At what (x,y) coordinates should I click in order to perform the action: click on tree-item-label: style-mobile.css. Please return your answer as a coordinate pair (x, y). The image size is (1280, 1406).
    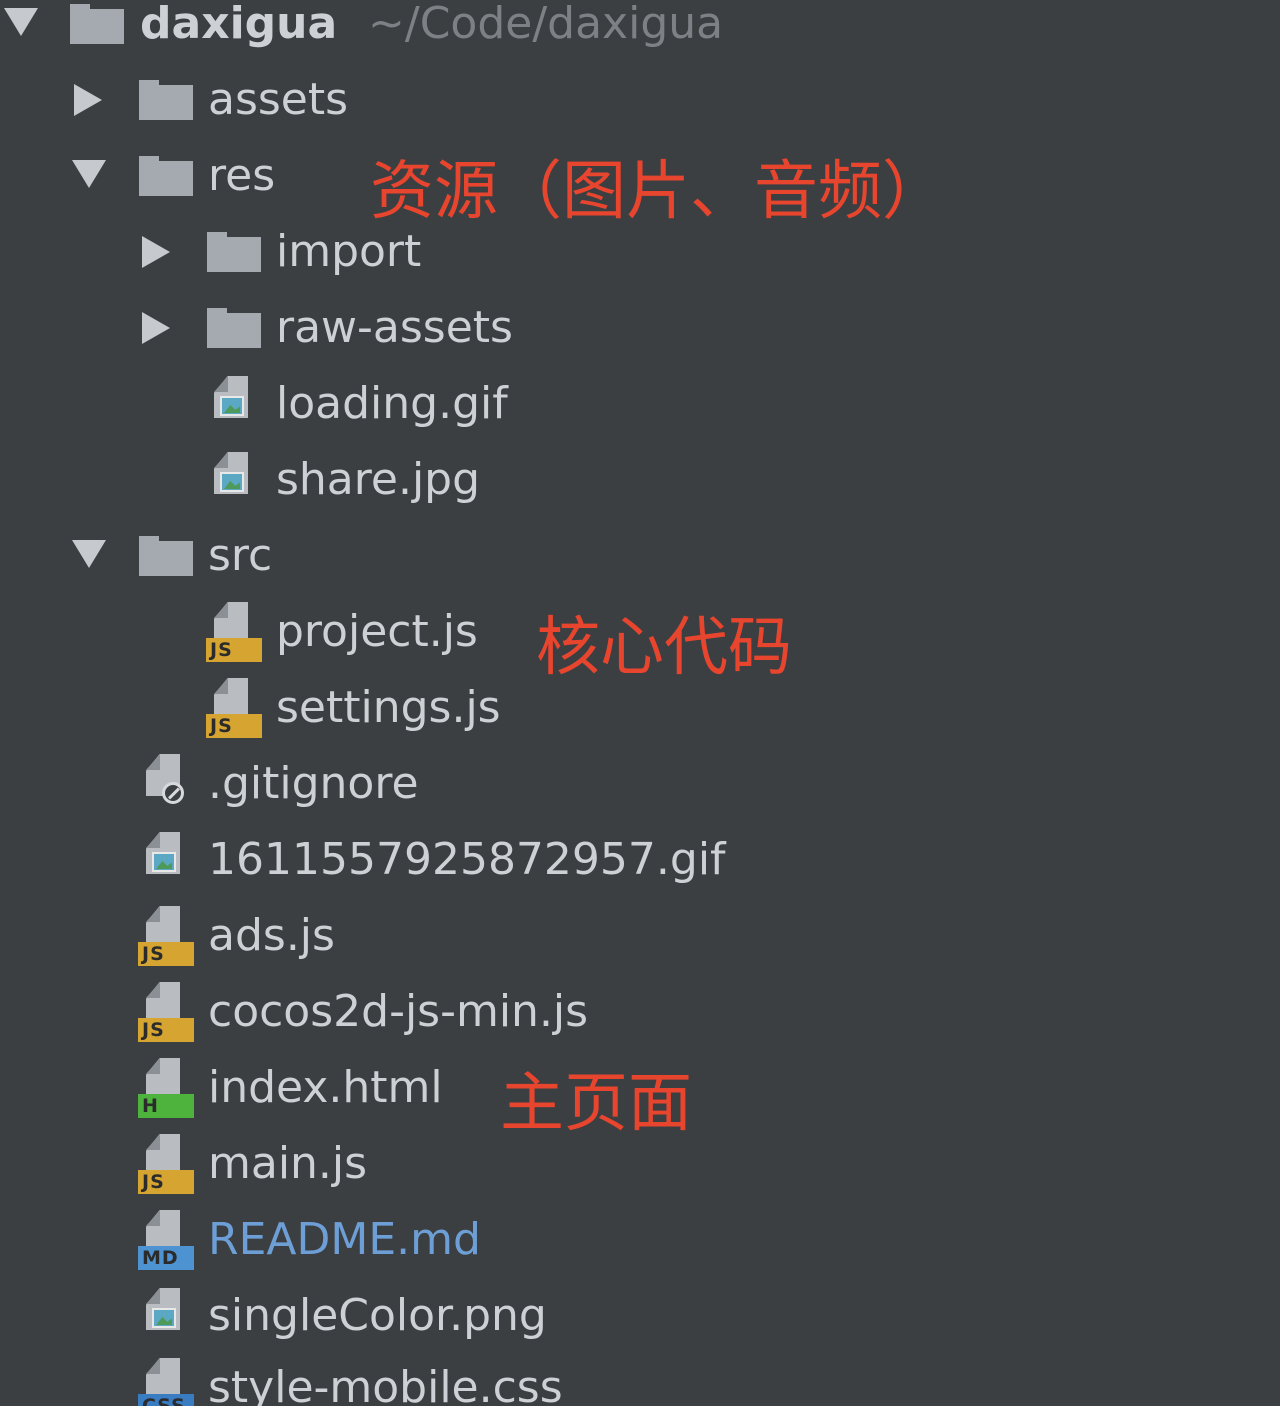
    Looking at the image, I should click on (385, 1384).